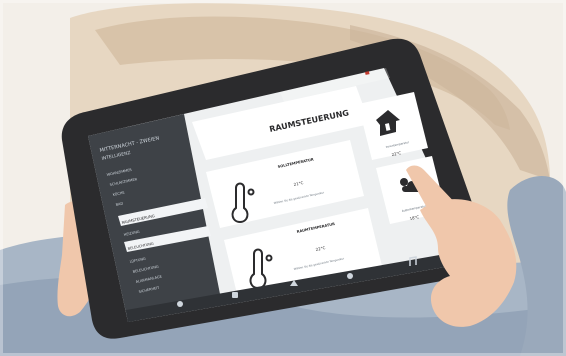  Describe the element at coordinates (350, 276) in the screenshot. I see `settings-icon` at that location.